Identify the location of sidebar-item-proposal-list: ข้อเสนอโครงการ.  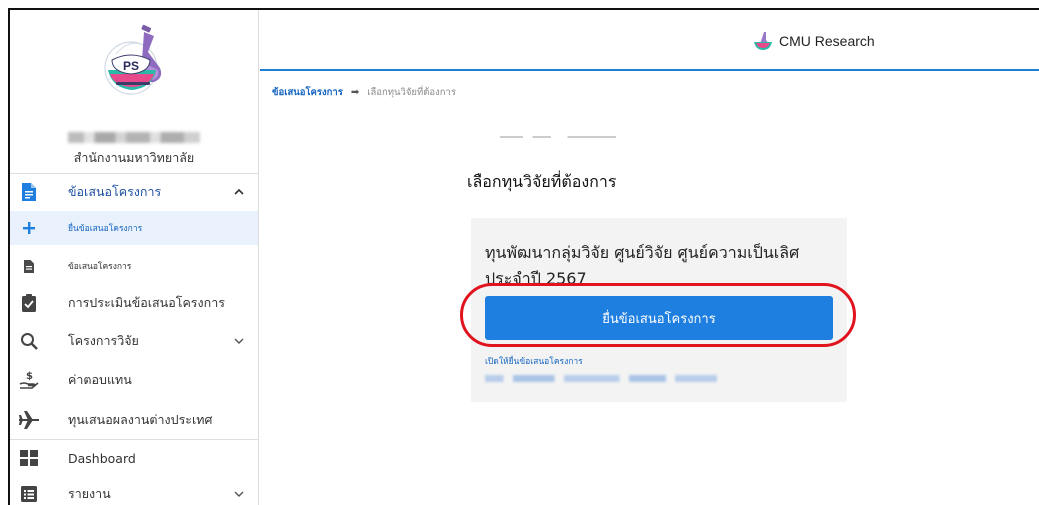
(134, 266).